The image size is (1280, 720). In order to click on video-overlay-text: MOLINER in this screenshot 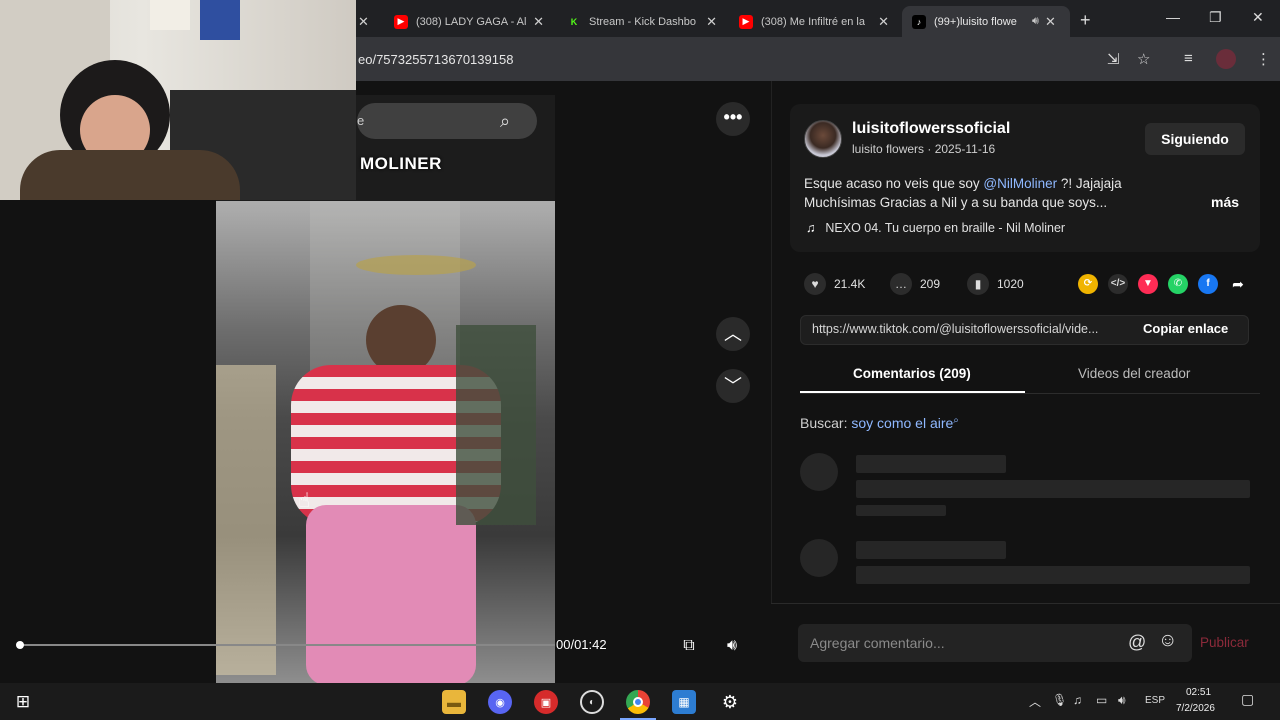, I will do `click(401, 163)`.